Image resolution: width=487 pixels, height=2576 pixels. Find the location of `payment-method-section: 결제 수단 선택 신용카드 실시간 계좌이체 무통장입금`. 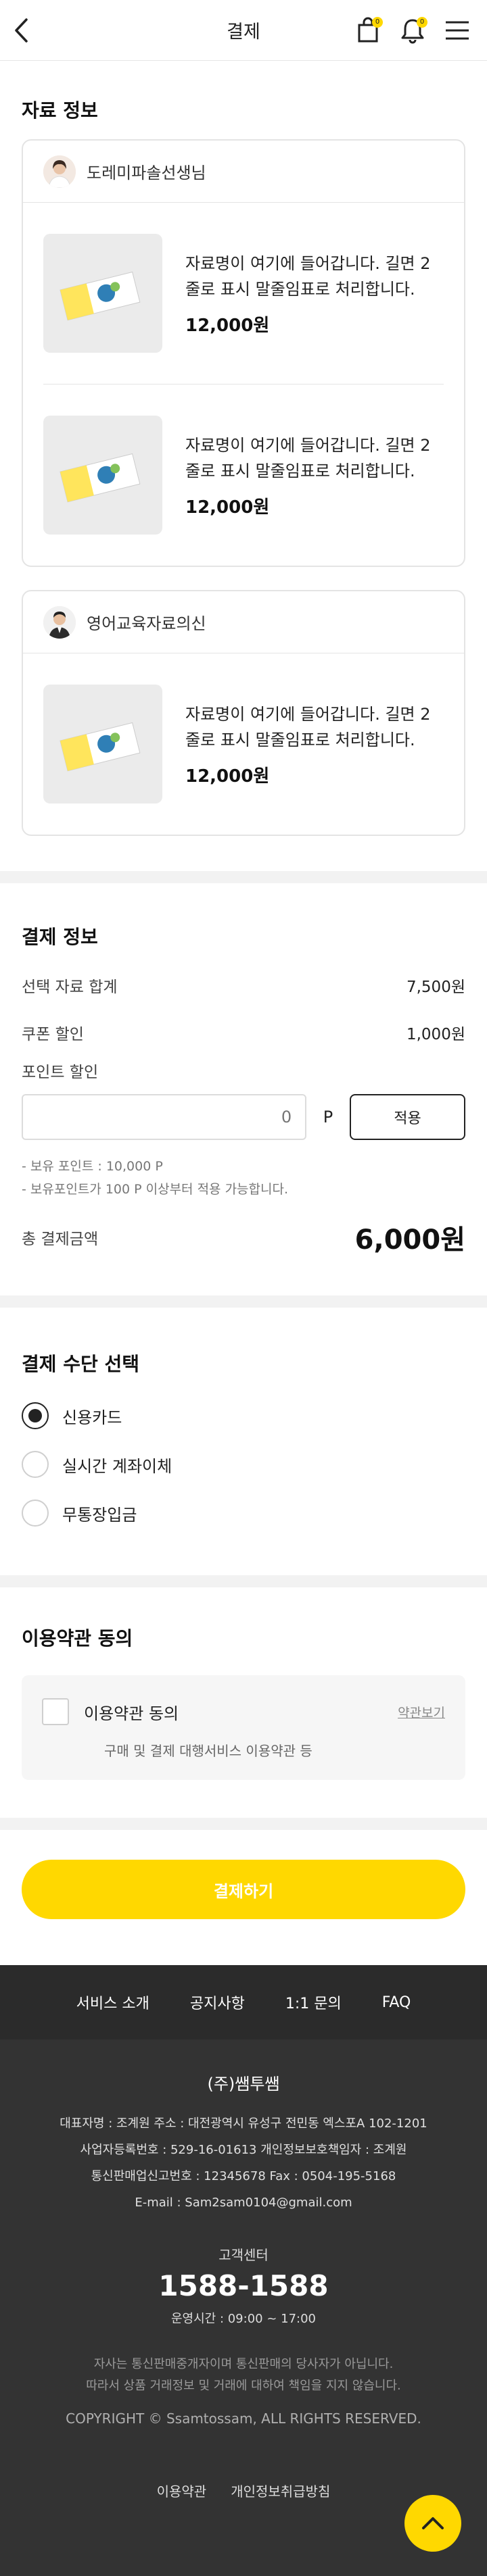

payment-method-section: 결제 수단 선택 신용카드 실시간 계좌이체 무통장입금 is located at coordinates (243, 1442).